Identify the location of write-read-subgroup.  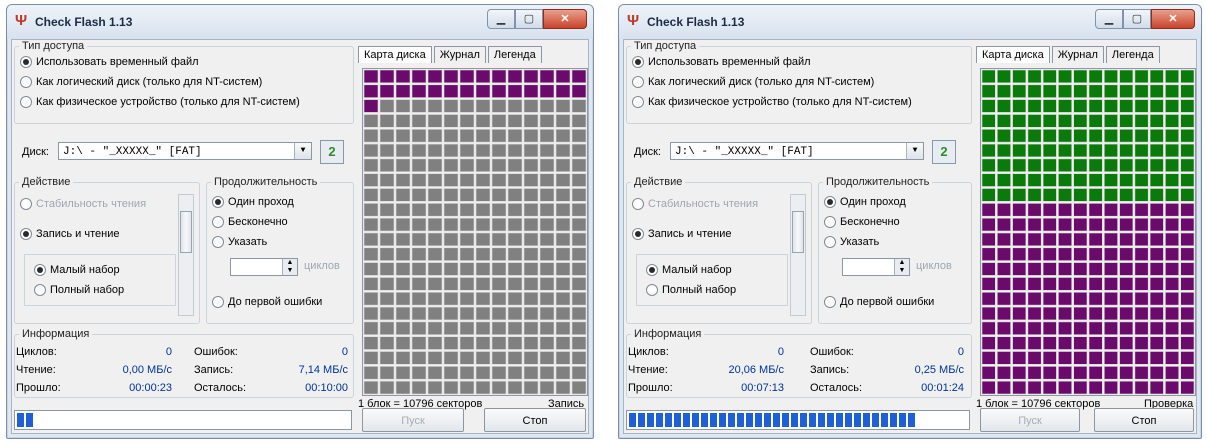
(100, 280).